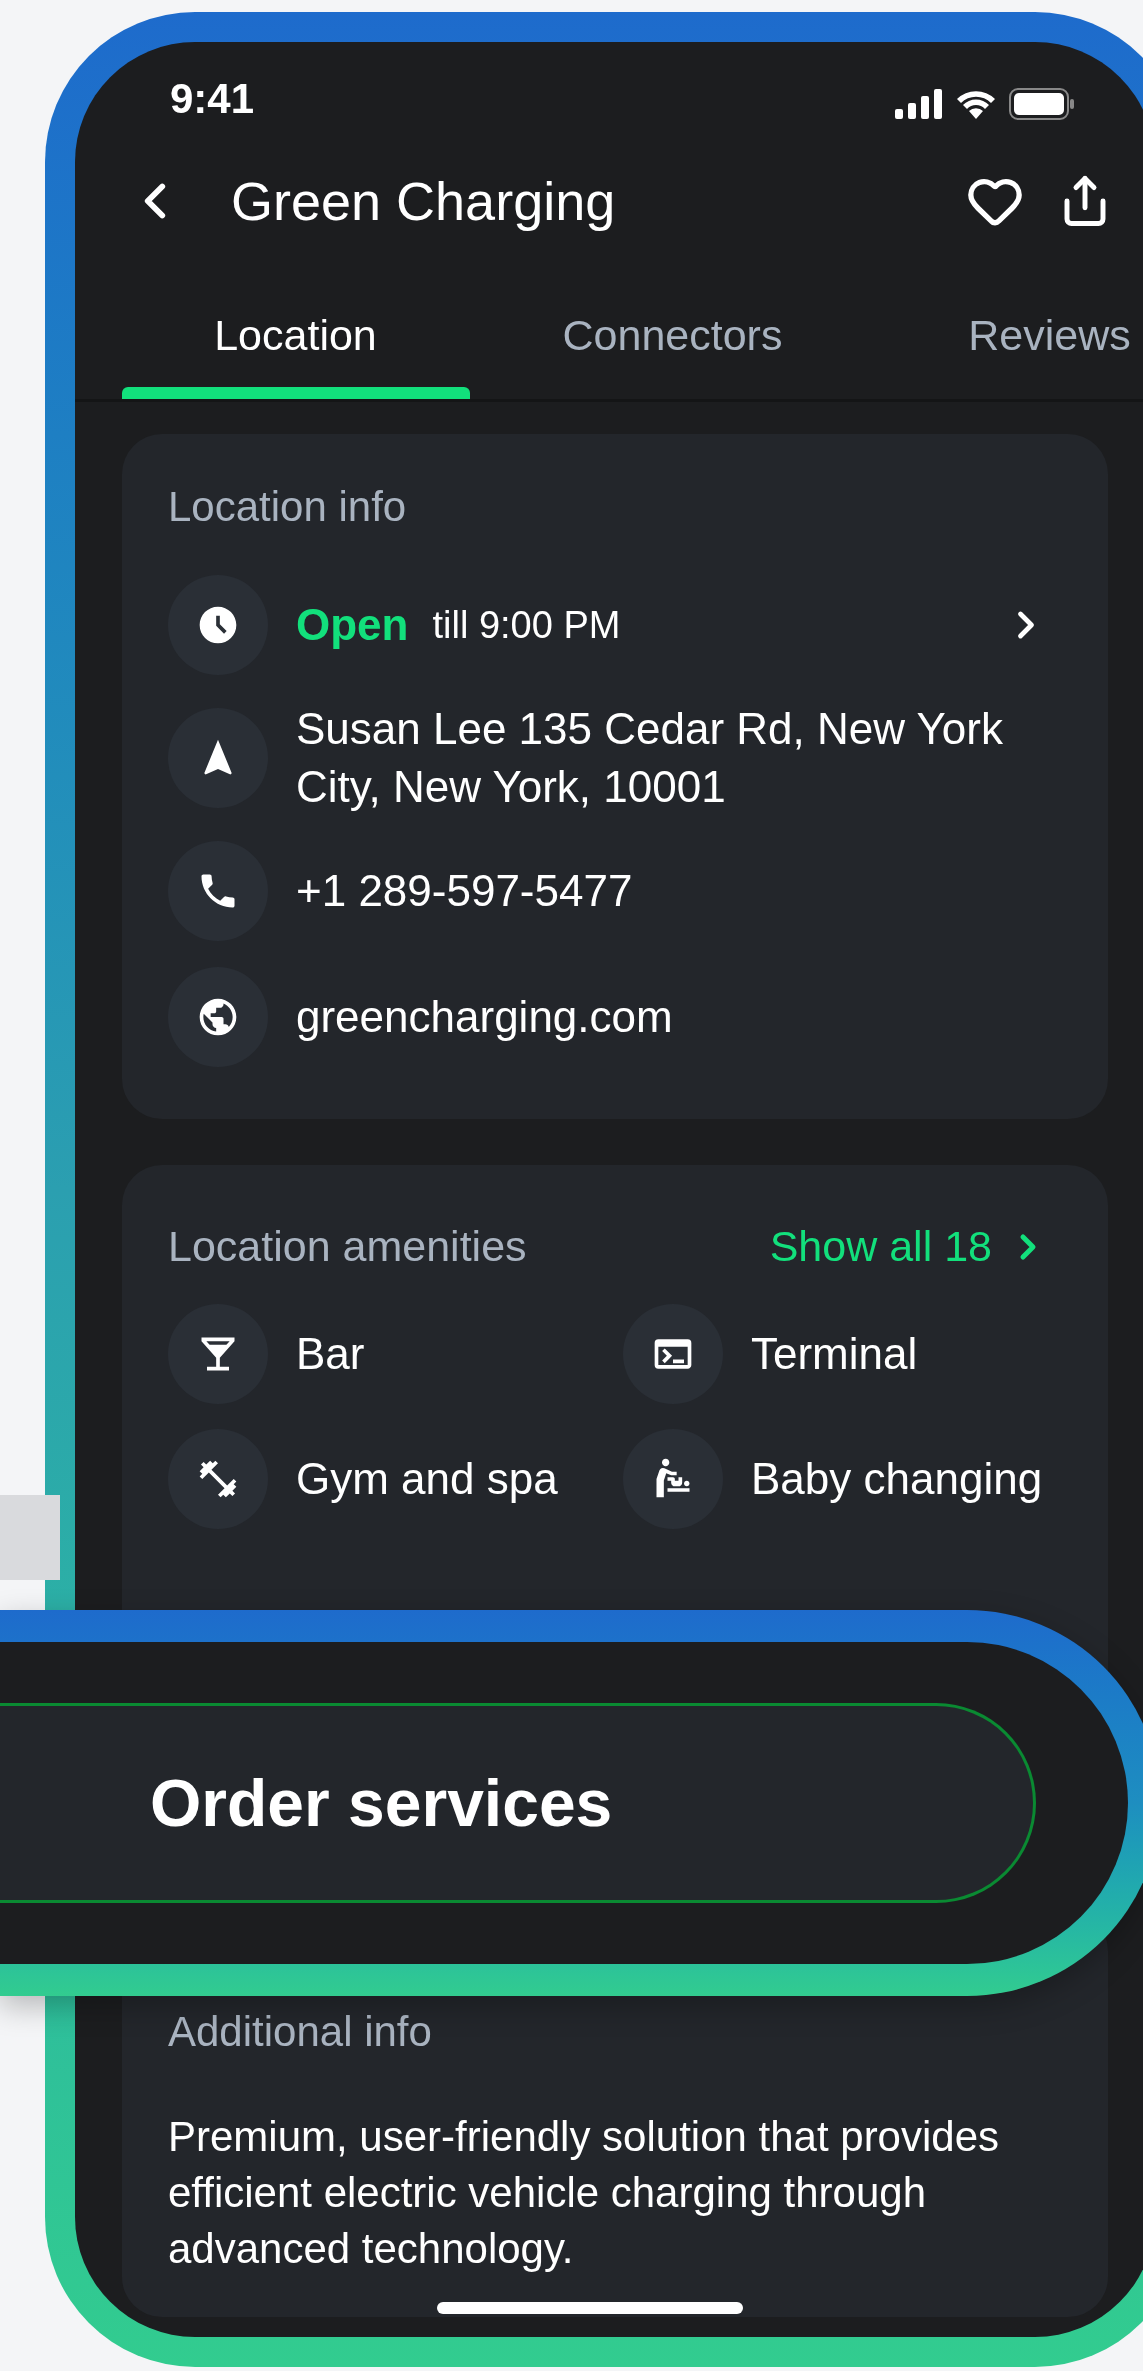 The image size is (1143, 2371). I want to click on show-all-link: Show all 18, so click(908, 1246).